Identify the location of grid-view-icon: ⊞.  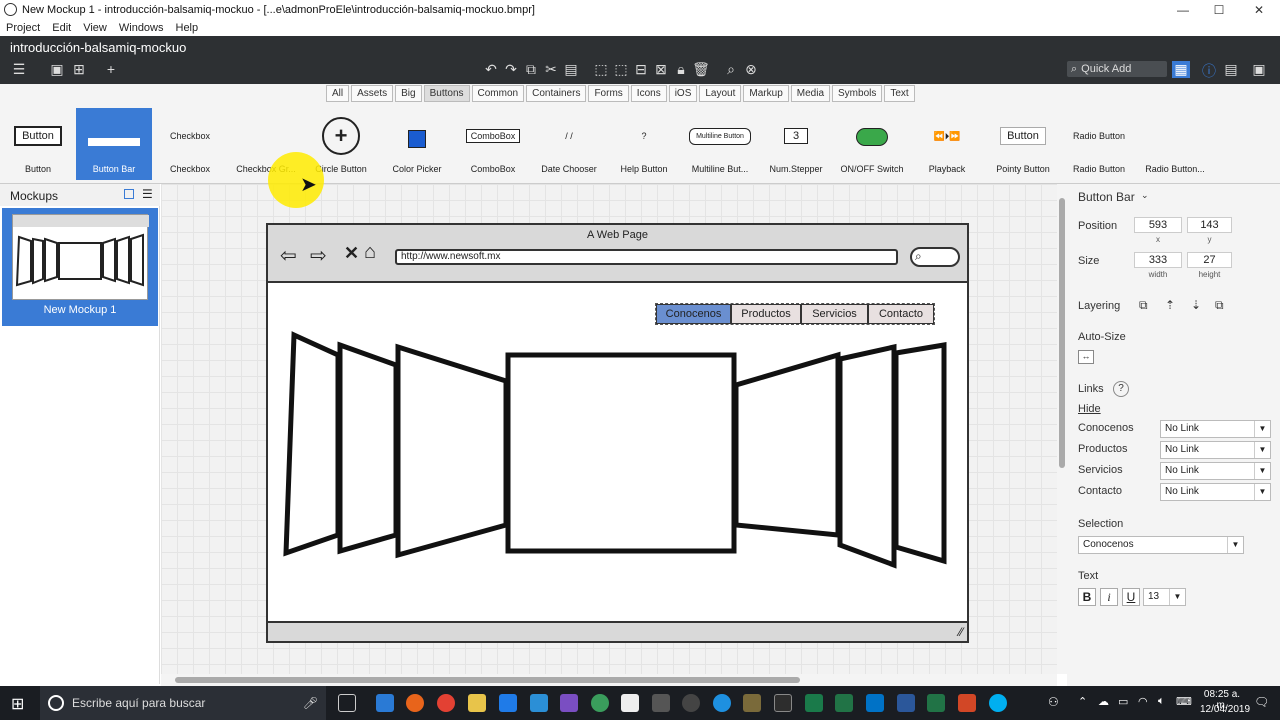
(79, 69).